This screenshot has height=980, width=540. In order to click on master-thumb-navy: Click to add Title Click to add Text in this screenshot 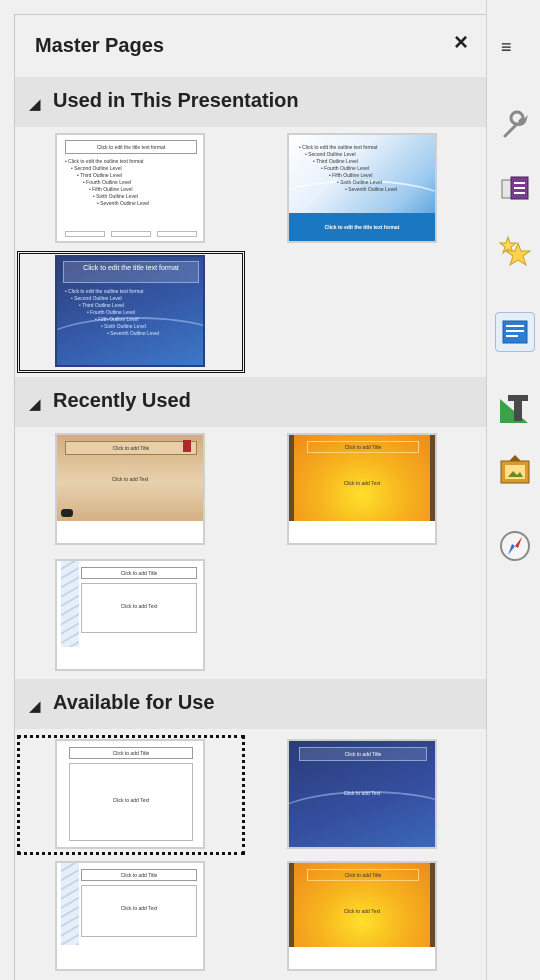, I will do `click(362, 794)`.